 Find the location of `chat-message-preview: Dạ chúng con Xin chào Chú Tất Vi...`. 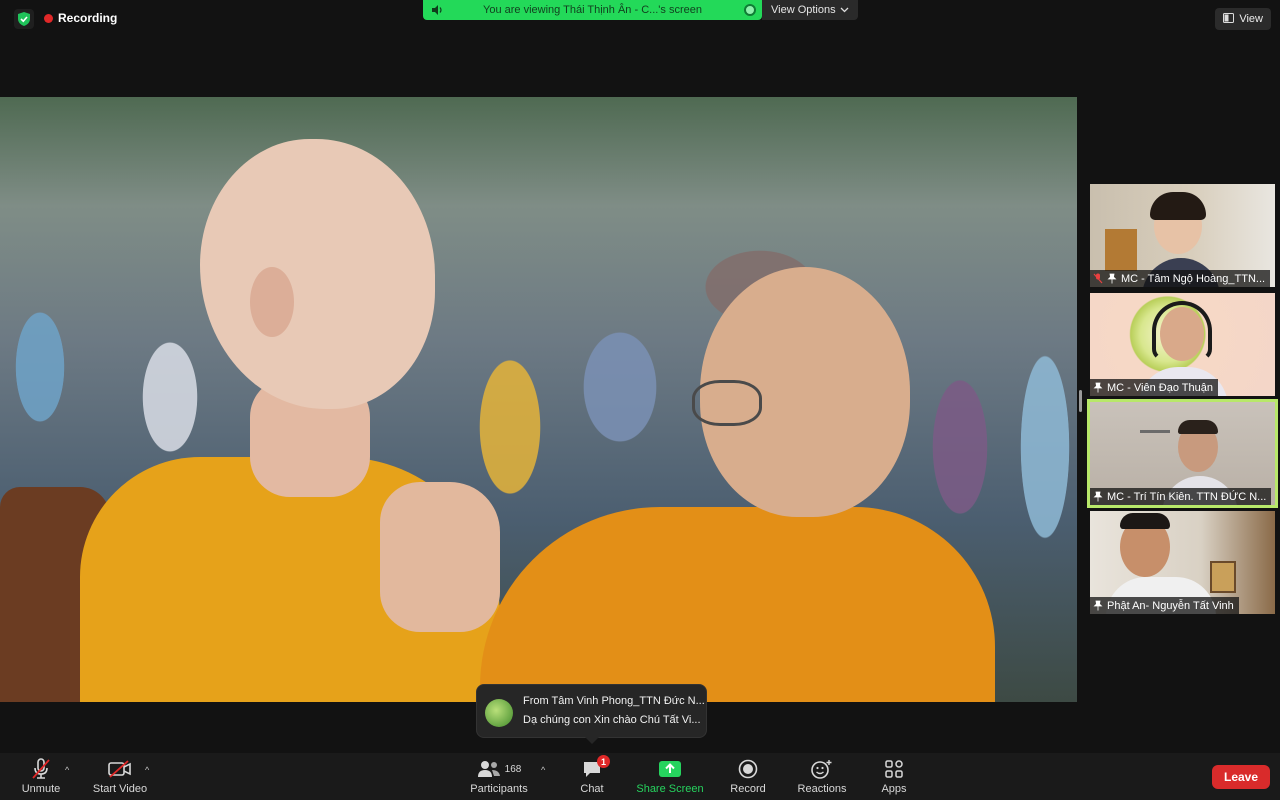

chat-message-preview: Dạ chúng con Xin chào Chú Tất Vi... is located at coordinates (612, 720).